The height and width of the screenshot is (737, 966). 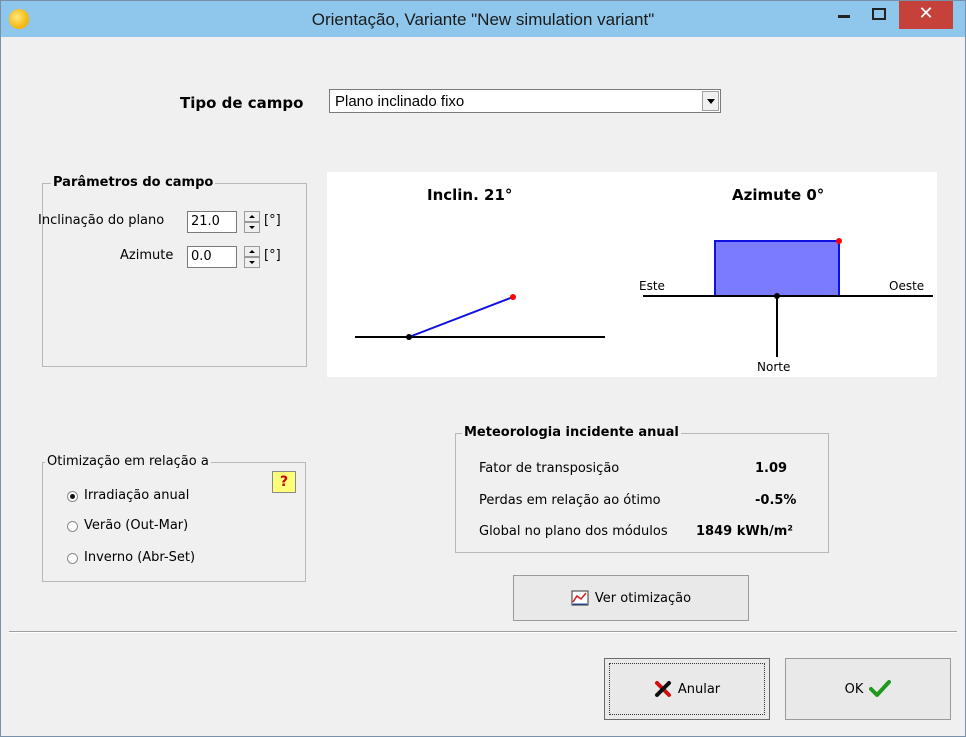 What do you see at coordinates (133, 182) in the screenshot?
I see `field-parameters-title: Parâmetros do campo` at bounding box center [133, 182].